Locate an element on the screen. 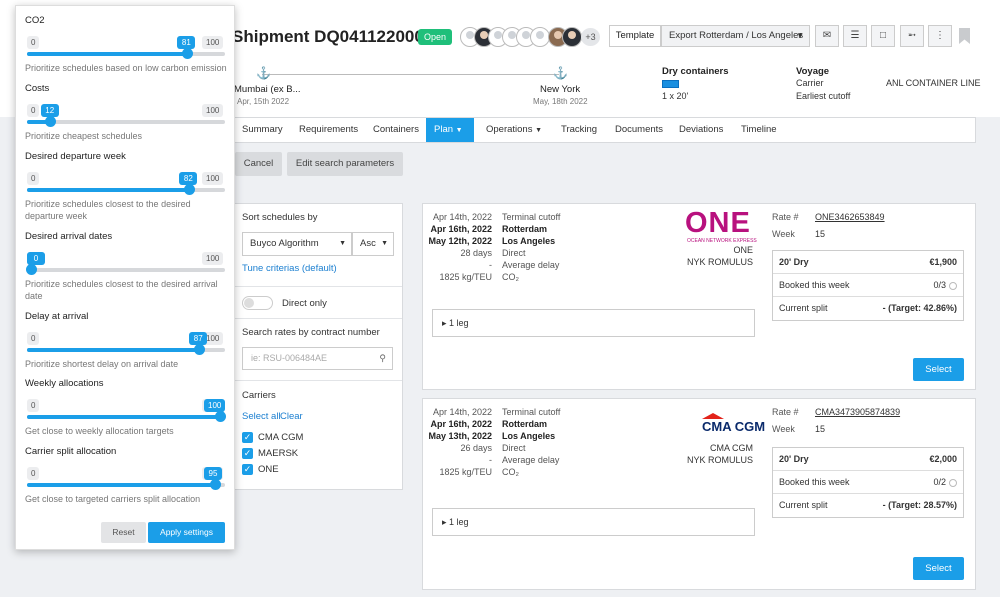 The width and height of the screenshot is (1000, 597). share-icon: ➵ is located at coordinates (912, 36).